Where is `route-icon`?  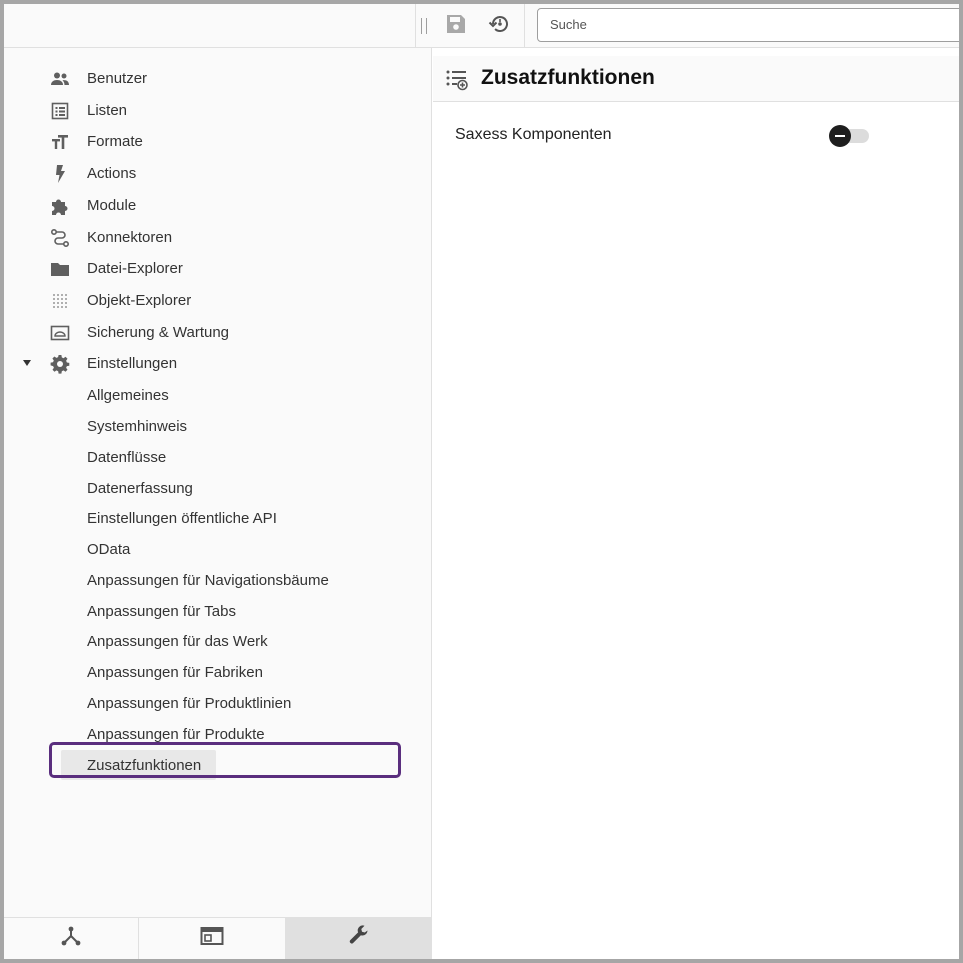
route-icon is located at coordinates (60, 238).